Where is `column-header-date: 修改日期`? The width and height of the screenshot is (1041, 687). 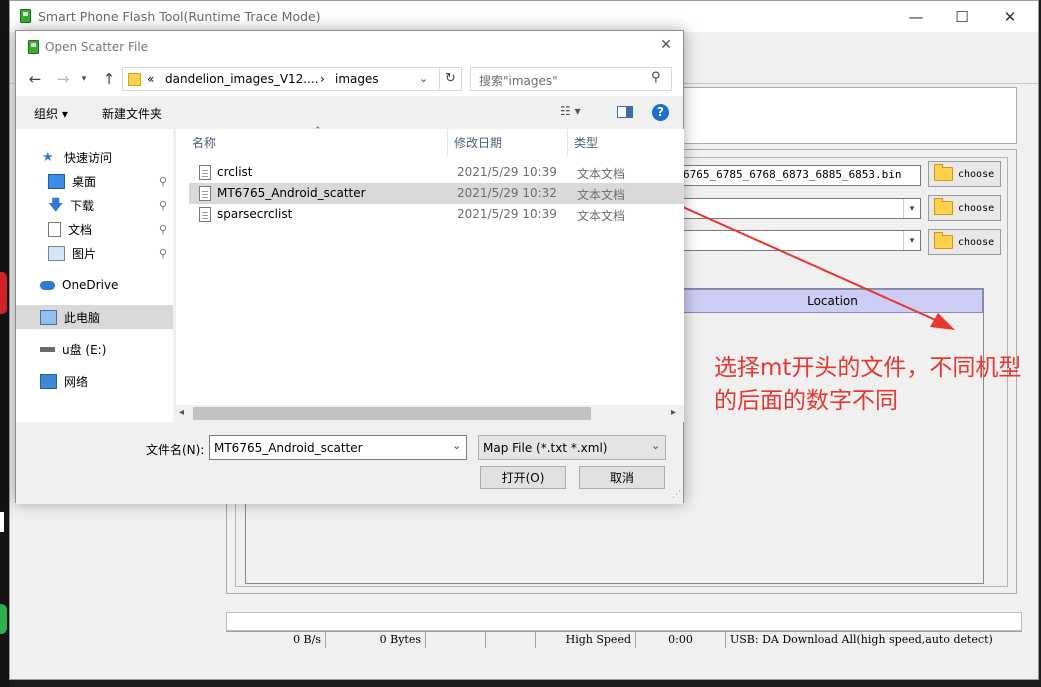
column-header-date: 修改日期 is located at coordinates (508, 142).